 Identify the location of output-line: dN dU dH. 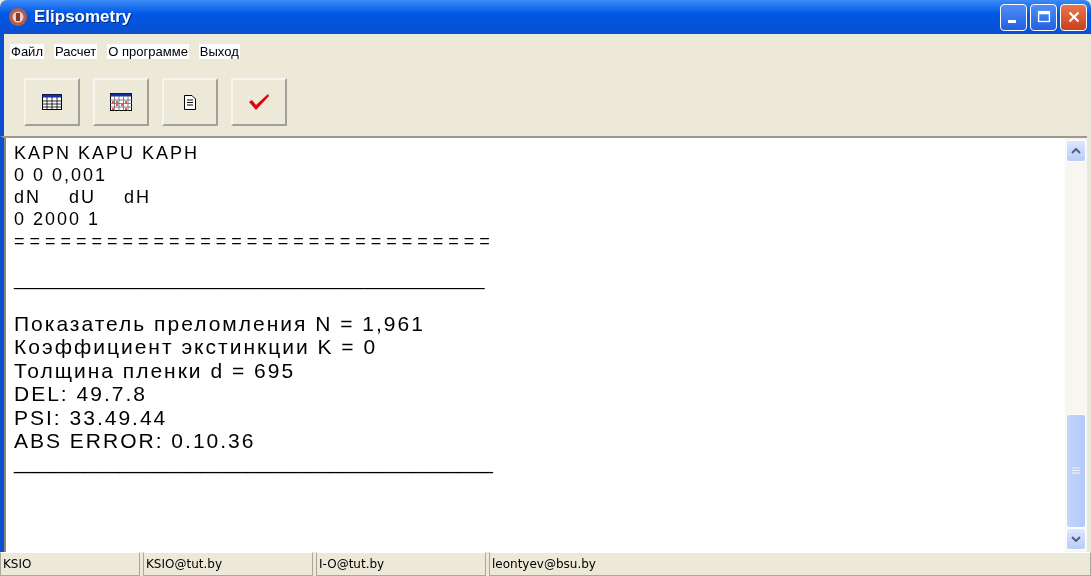
(83, 197).